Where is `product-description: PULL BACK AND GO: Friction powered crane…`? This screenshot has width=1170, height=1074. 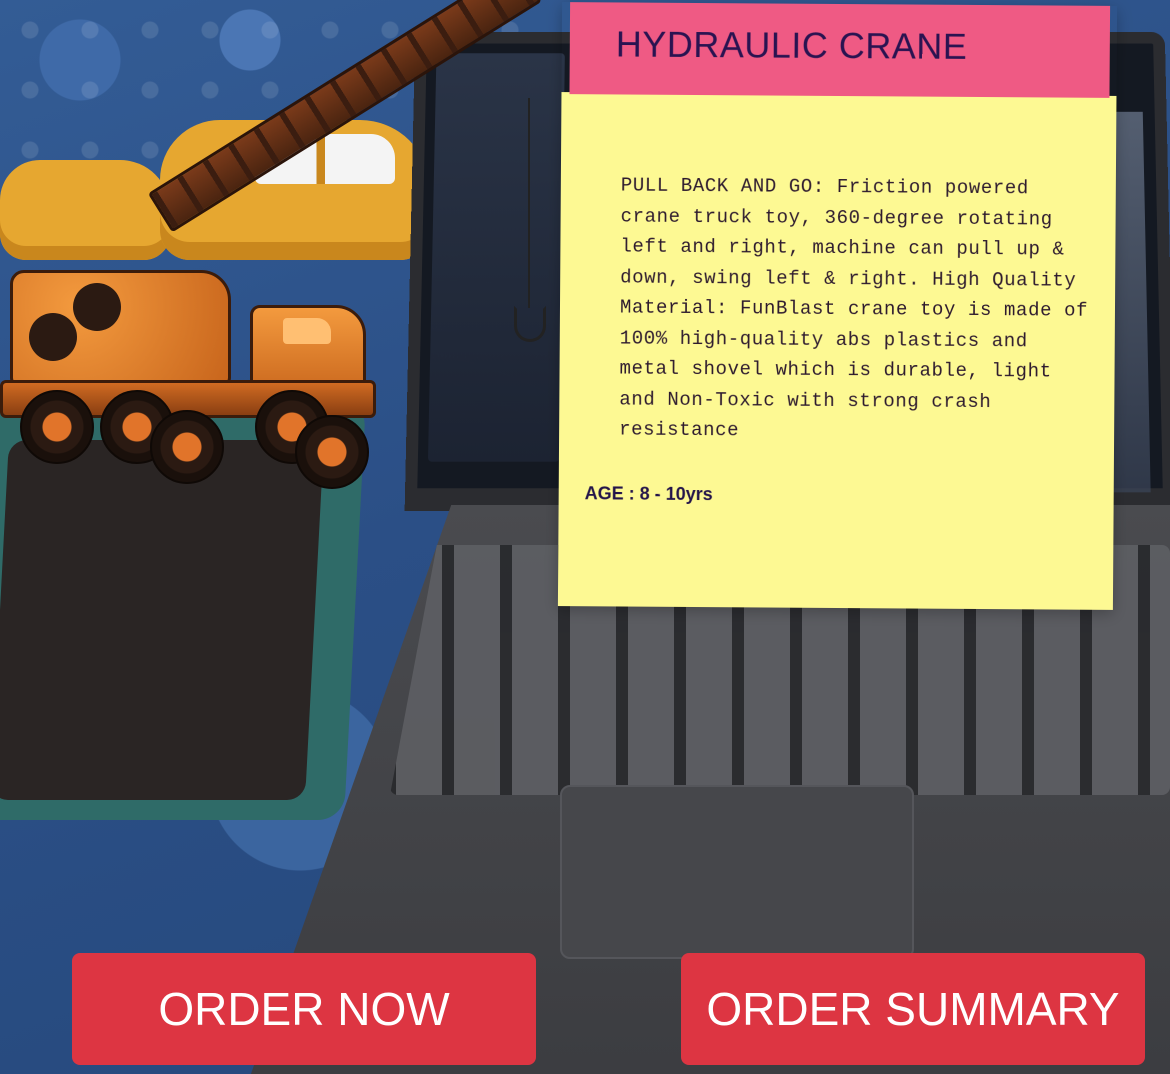 product-description: PULL BACK AND GO: Friction powered crane… is located at coordinates (860, 309).